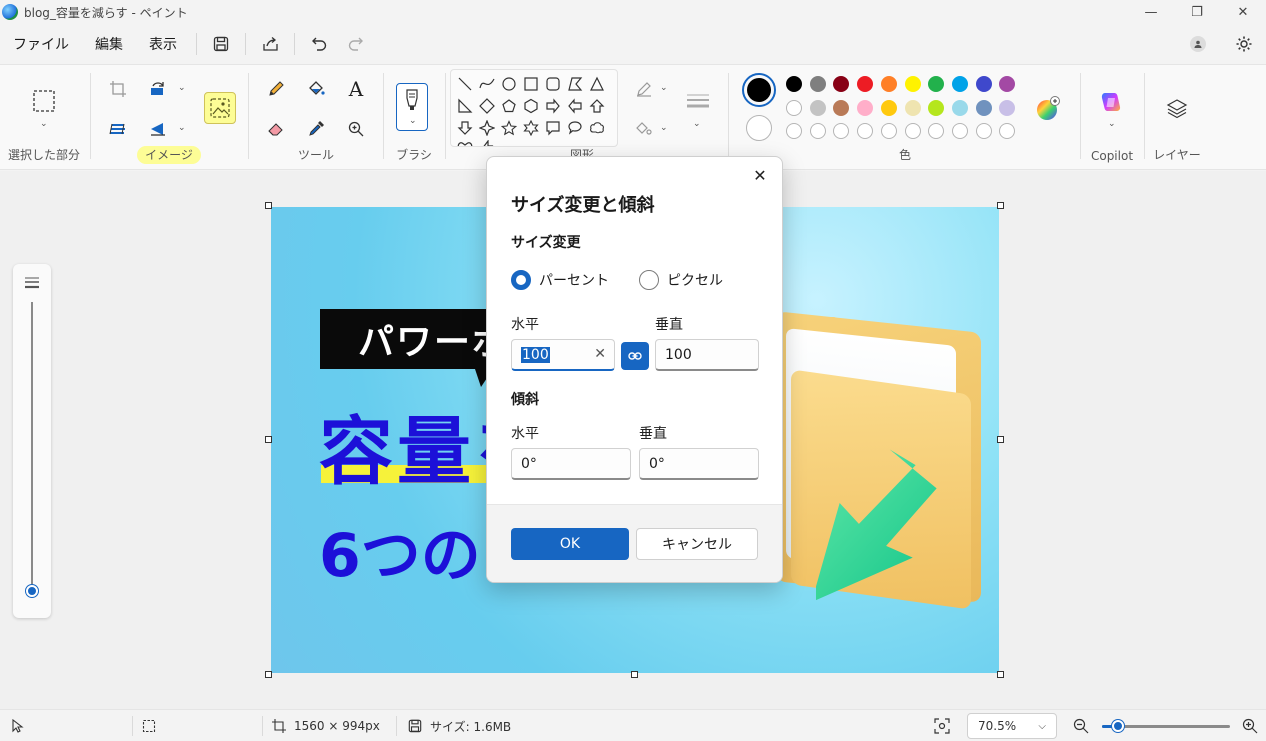 This screenshot has width=1266, height=741. What do you see at coordinates (270, 44) in the screenshot?
I see `share-button` at bounding box center [270, 44].